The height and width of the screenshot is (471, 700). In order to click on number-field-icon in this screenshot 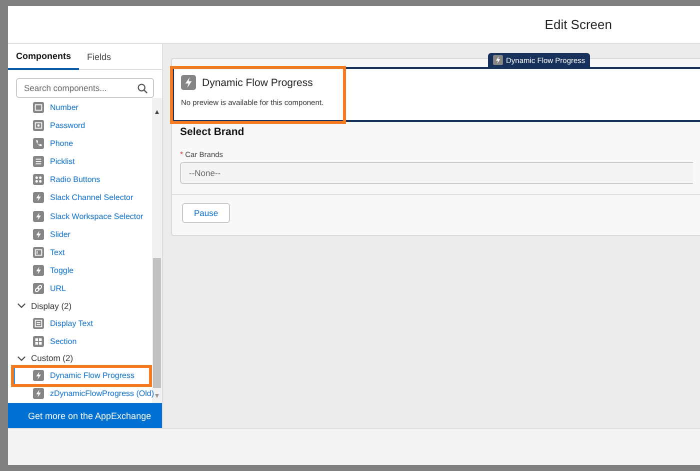, I will do `click(38, 107)`.